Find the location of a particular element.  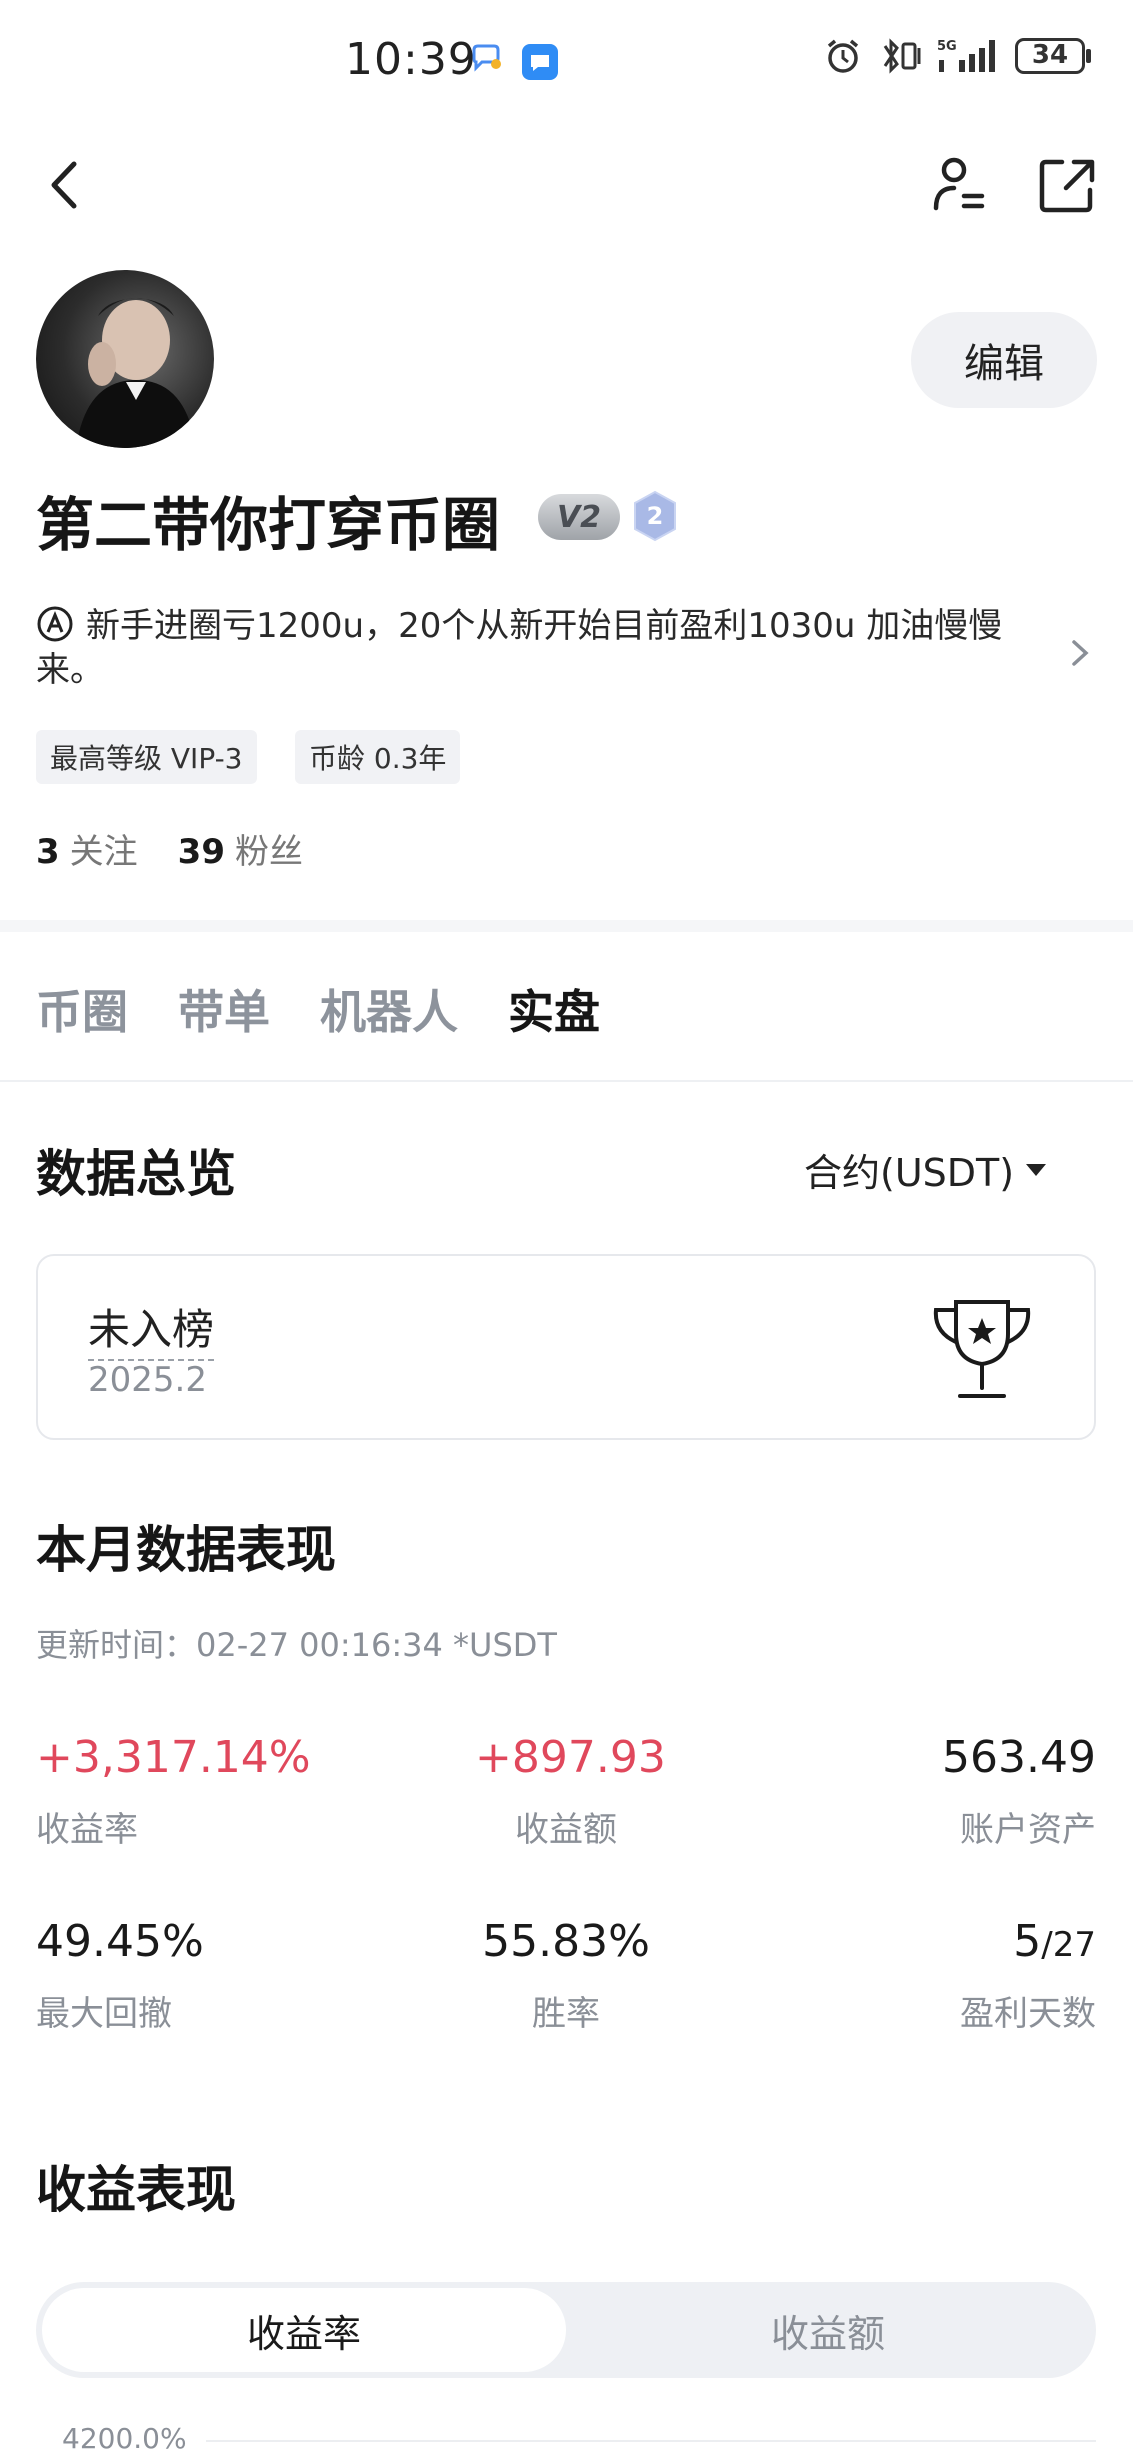

vip-badge: V2 is located at coordinates (579, 517).